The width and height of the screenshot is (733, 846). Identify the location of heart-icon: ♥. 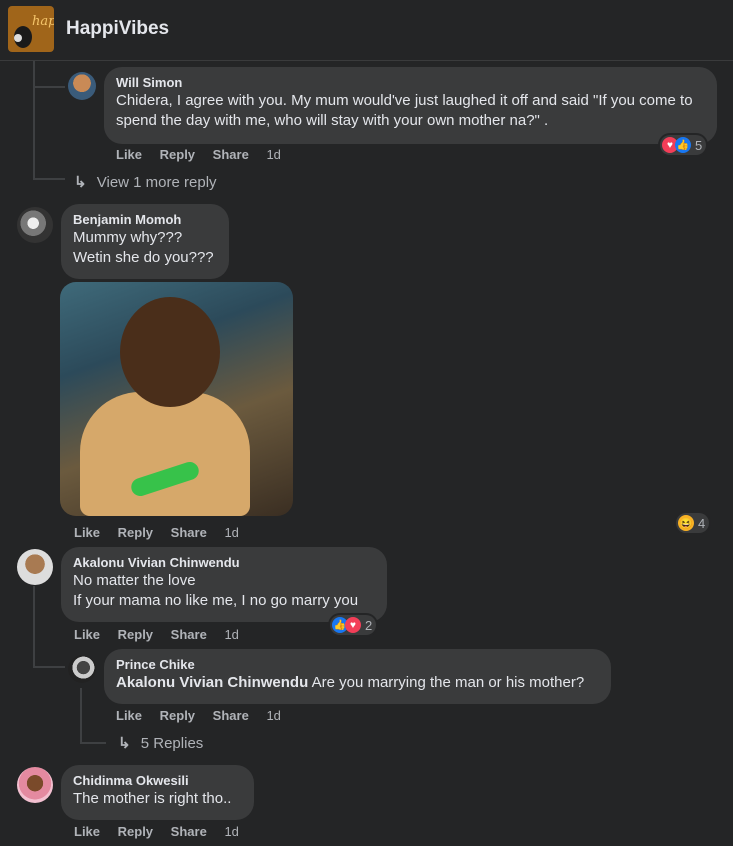
(353, 625).